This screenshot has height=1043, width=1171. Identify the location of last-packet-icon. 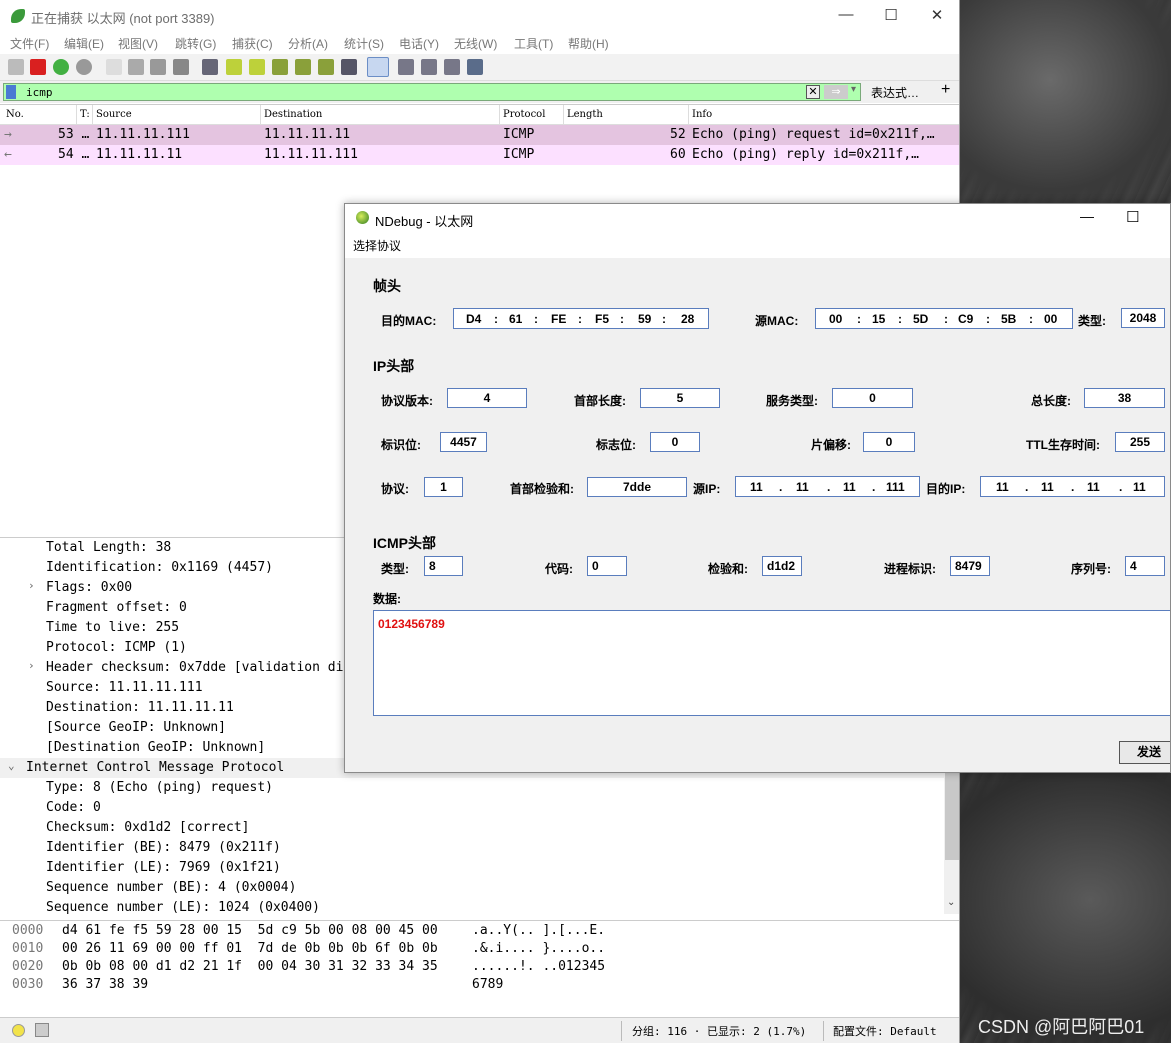
(326, 67).